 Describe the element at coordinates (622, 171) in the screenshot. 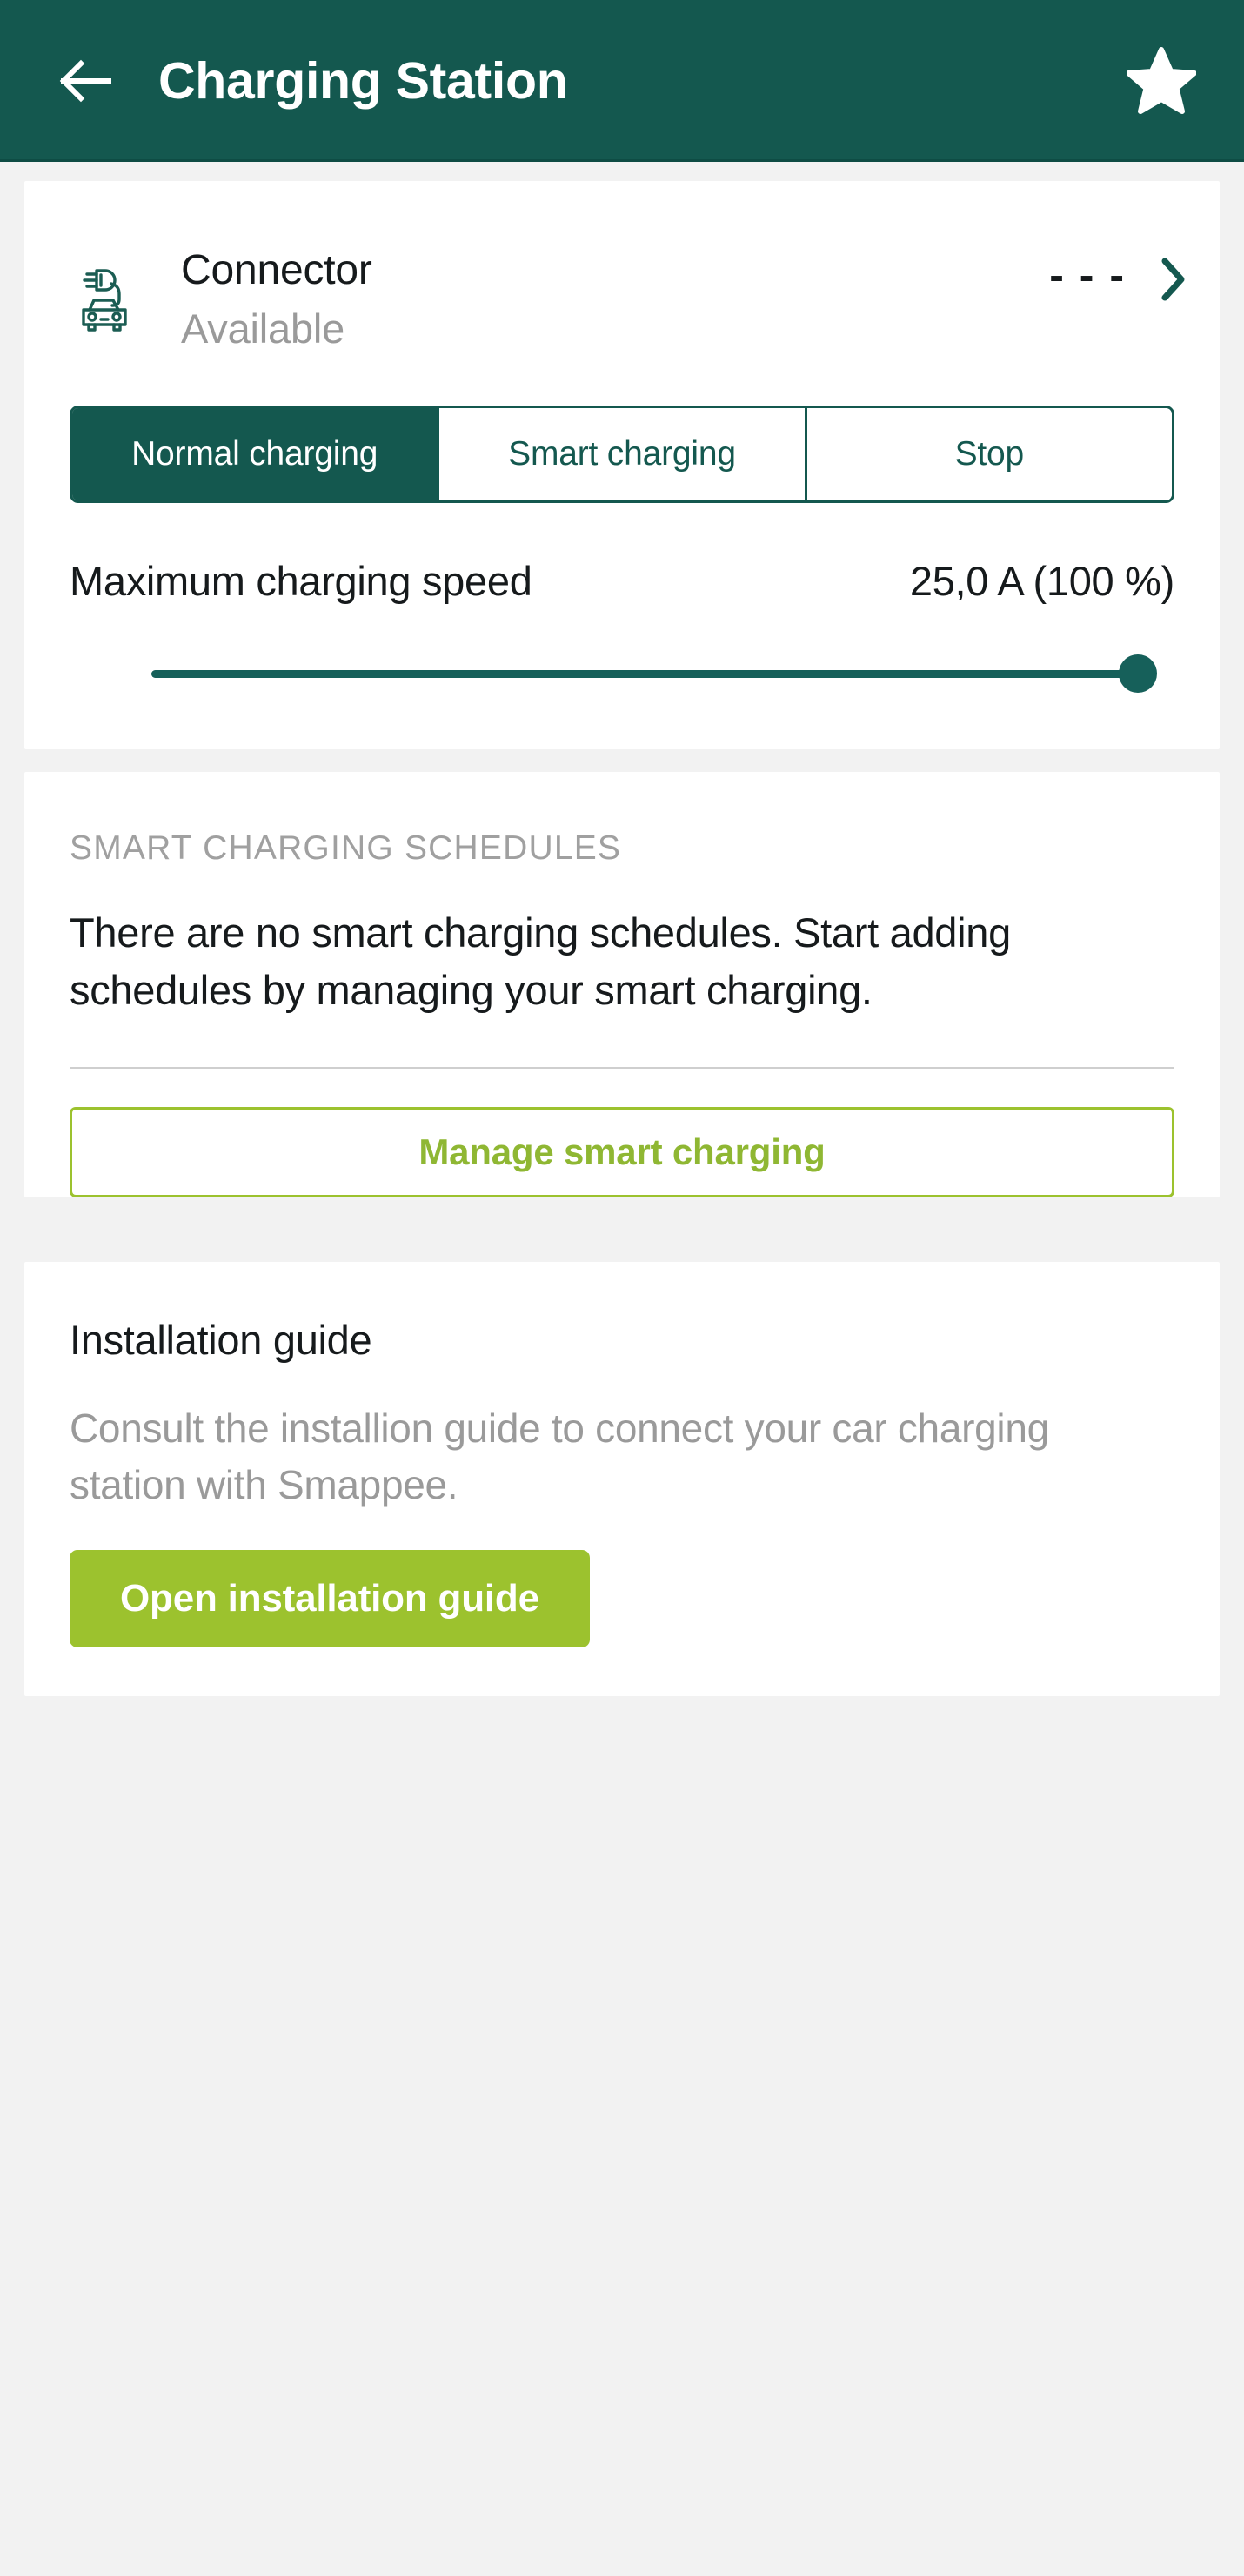

I see `spacer-top` at that location.